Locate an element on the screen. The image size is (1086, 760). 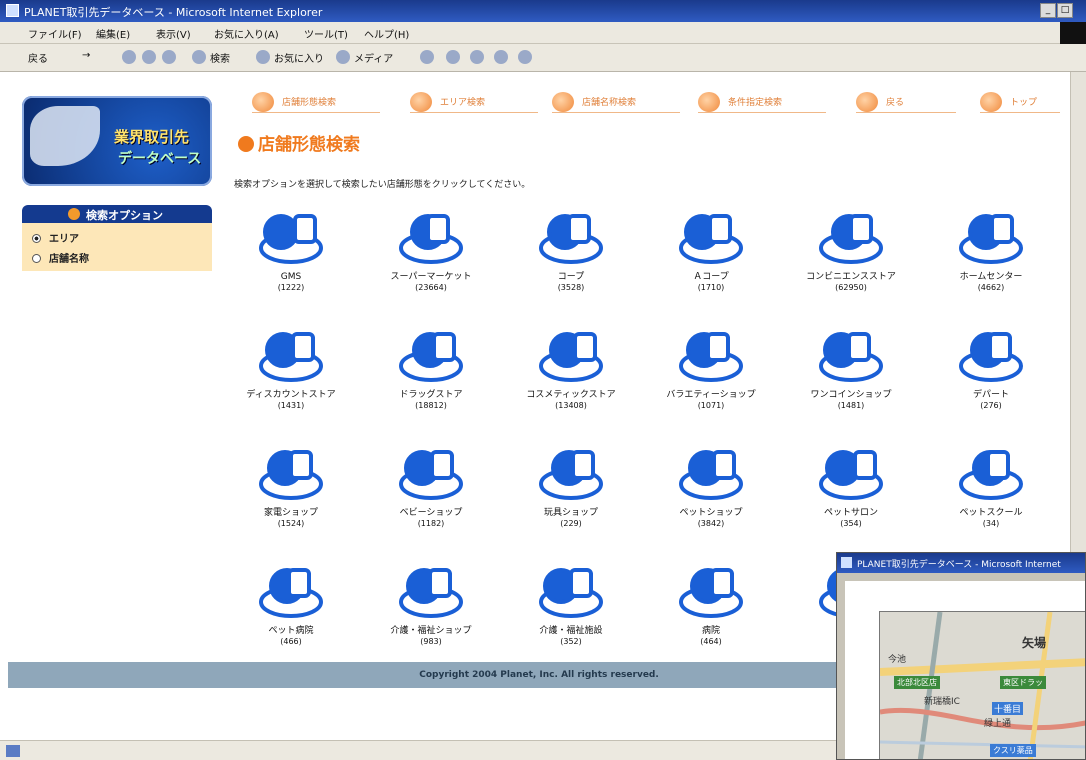
map-label: 緑上通 is located at coordinates (998, 724).